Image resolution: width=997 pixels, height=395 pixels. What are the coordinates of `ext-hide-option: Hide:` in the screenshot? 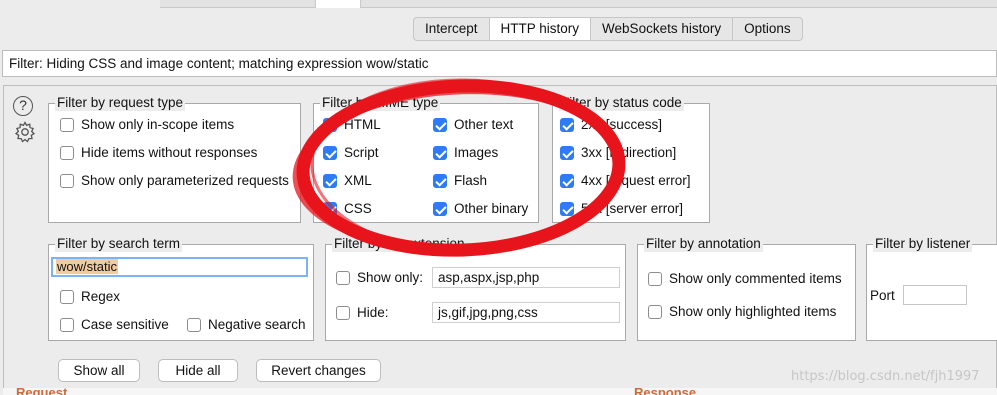 It's located at (362, 312).